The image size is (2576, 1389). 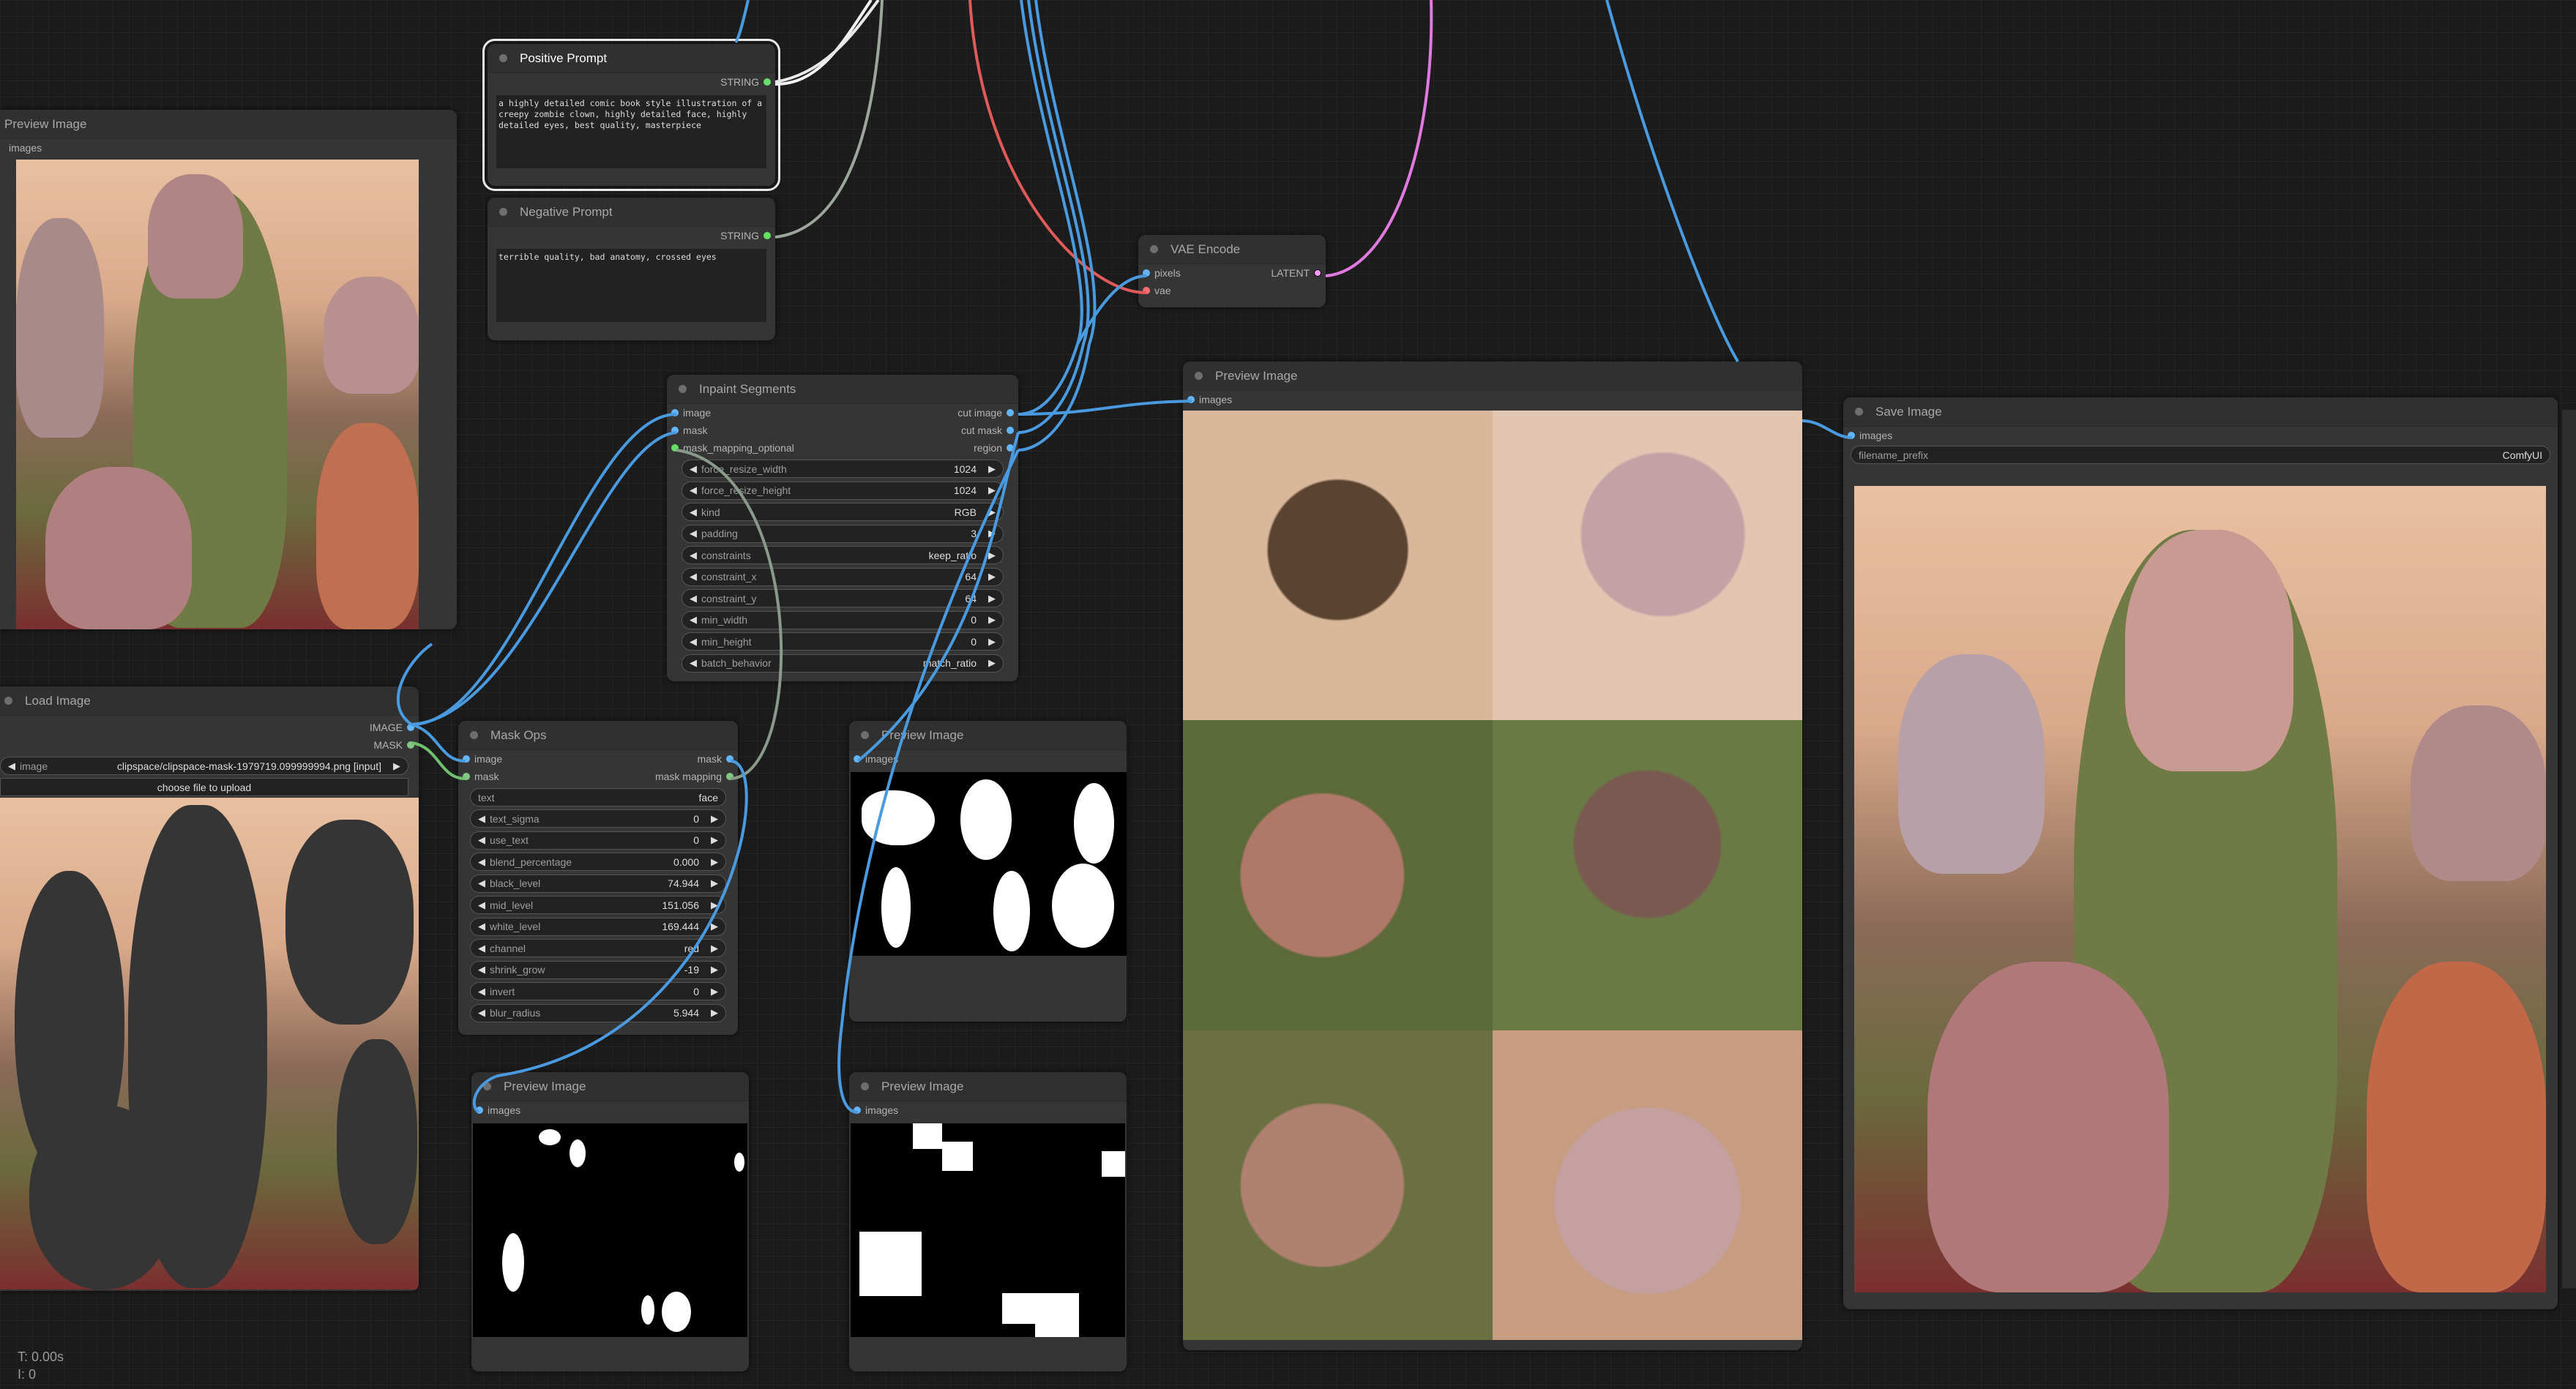 What do you see at coordinates (209, 727) in the screenshot?
I see `output-image: IMAGE` at bounding box center [209, 727].